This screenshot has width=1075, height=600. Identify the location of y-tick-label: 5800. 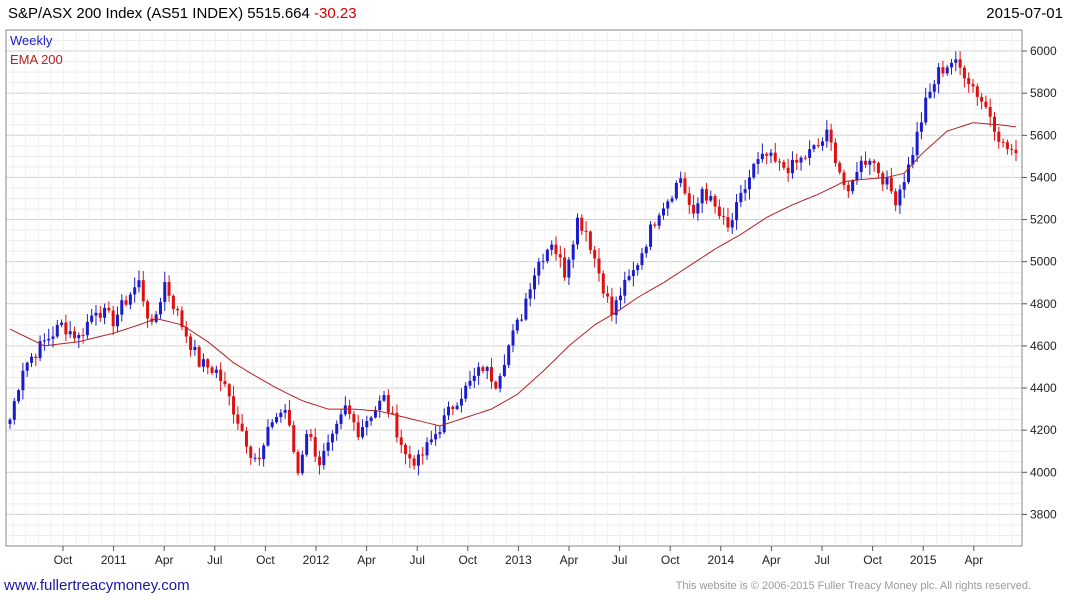
(1043, 93).